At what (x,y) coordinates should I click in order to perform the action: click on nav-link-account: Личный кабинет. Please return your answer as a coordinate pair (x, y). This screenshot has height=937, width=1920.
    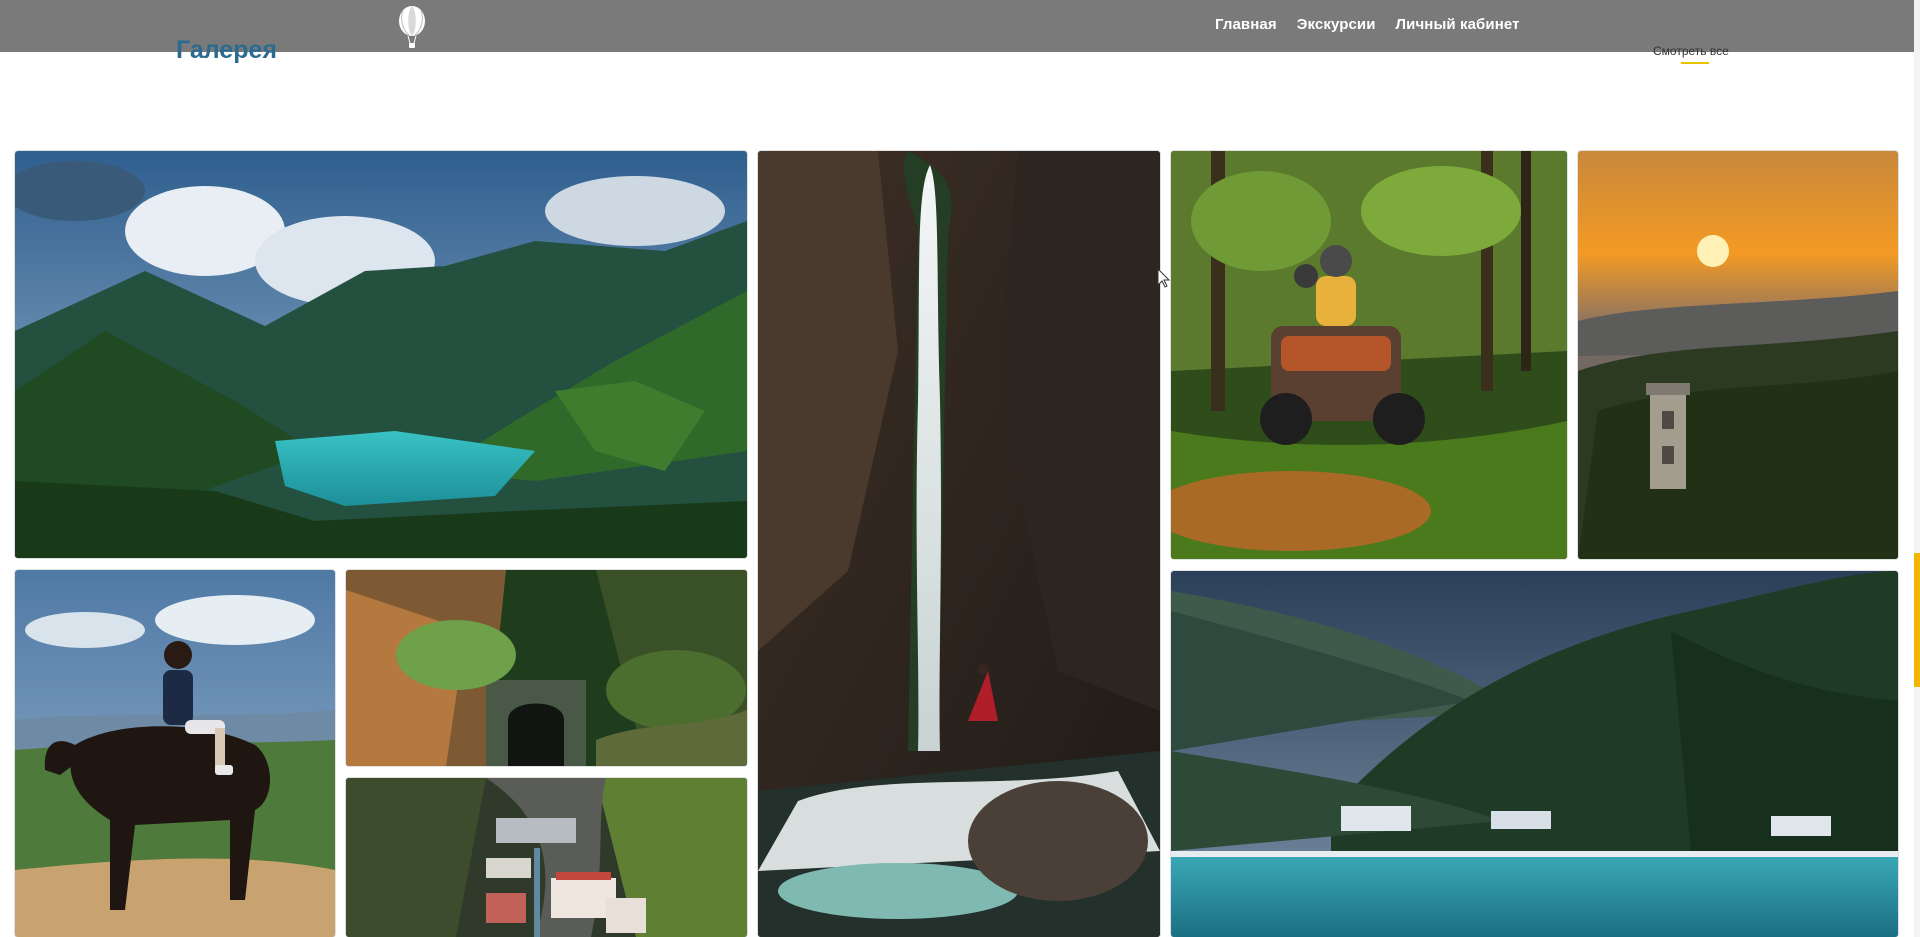
    Looking at the image, I should click on (1458, 24).